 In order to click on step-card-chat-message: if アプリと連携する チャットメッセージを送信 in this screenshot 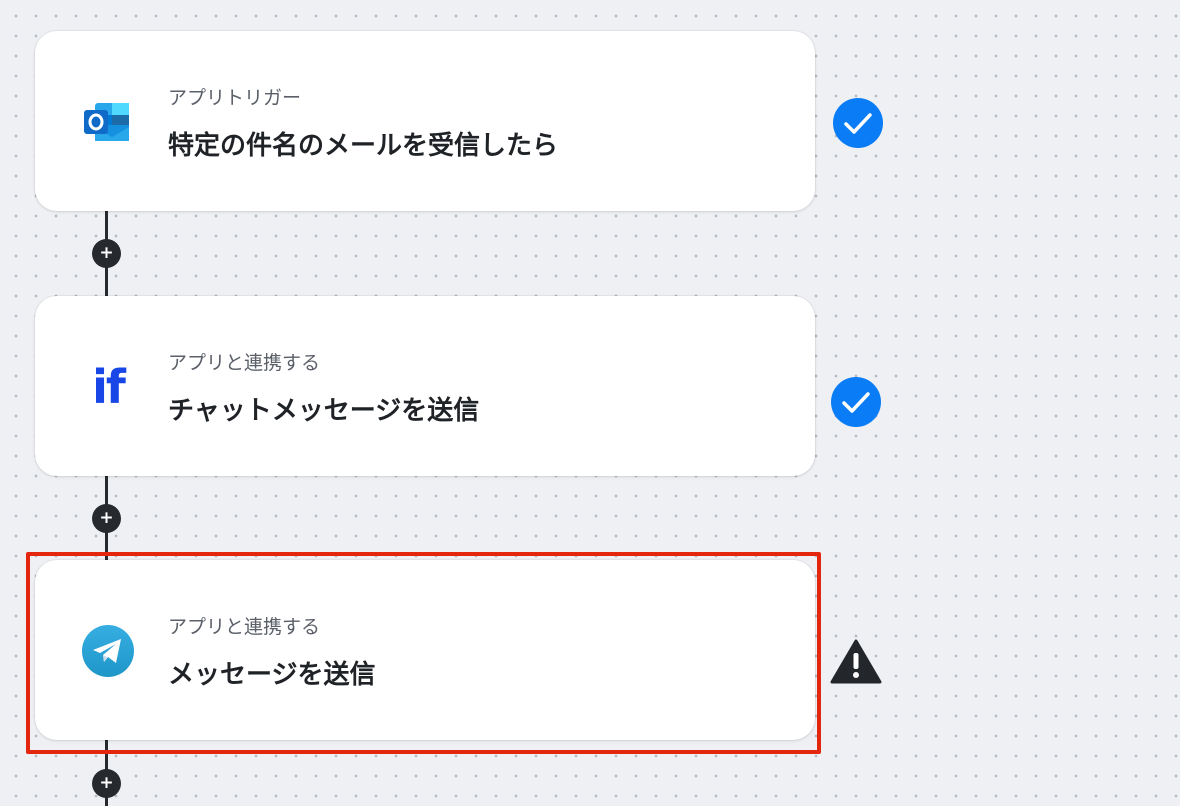, I will do `click(425, 386)`.